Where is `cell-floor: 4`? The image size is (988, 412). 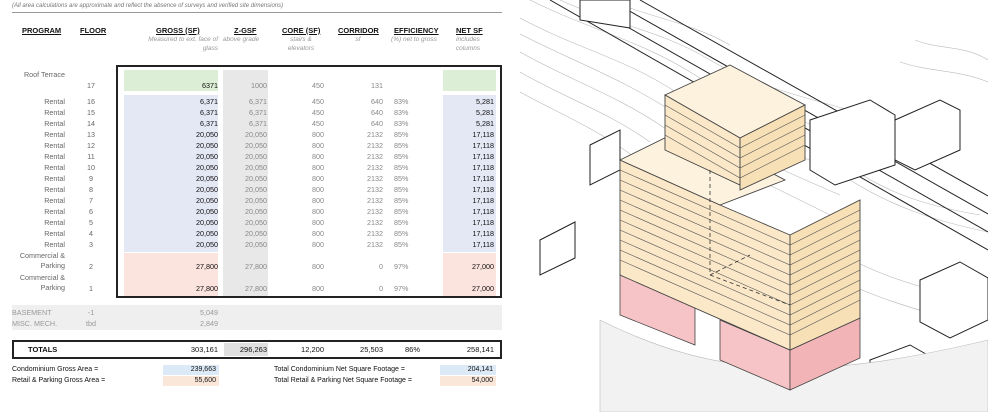
cell-floor: 4 is located at coordinates (91, 233).